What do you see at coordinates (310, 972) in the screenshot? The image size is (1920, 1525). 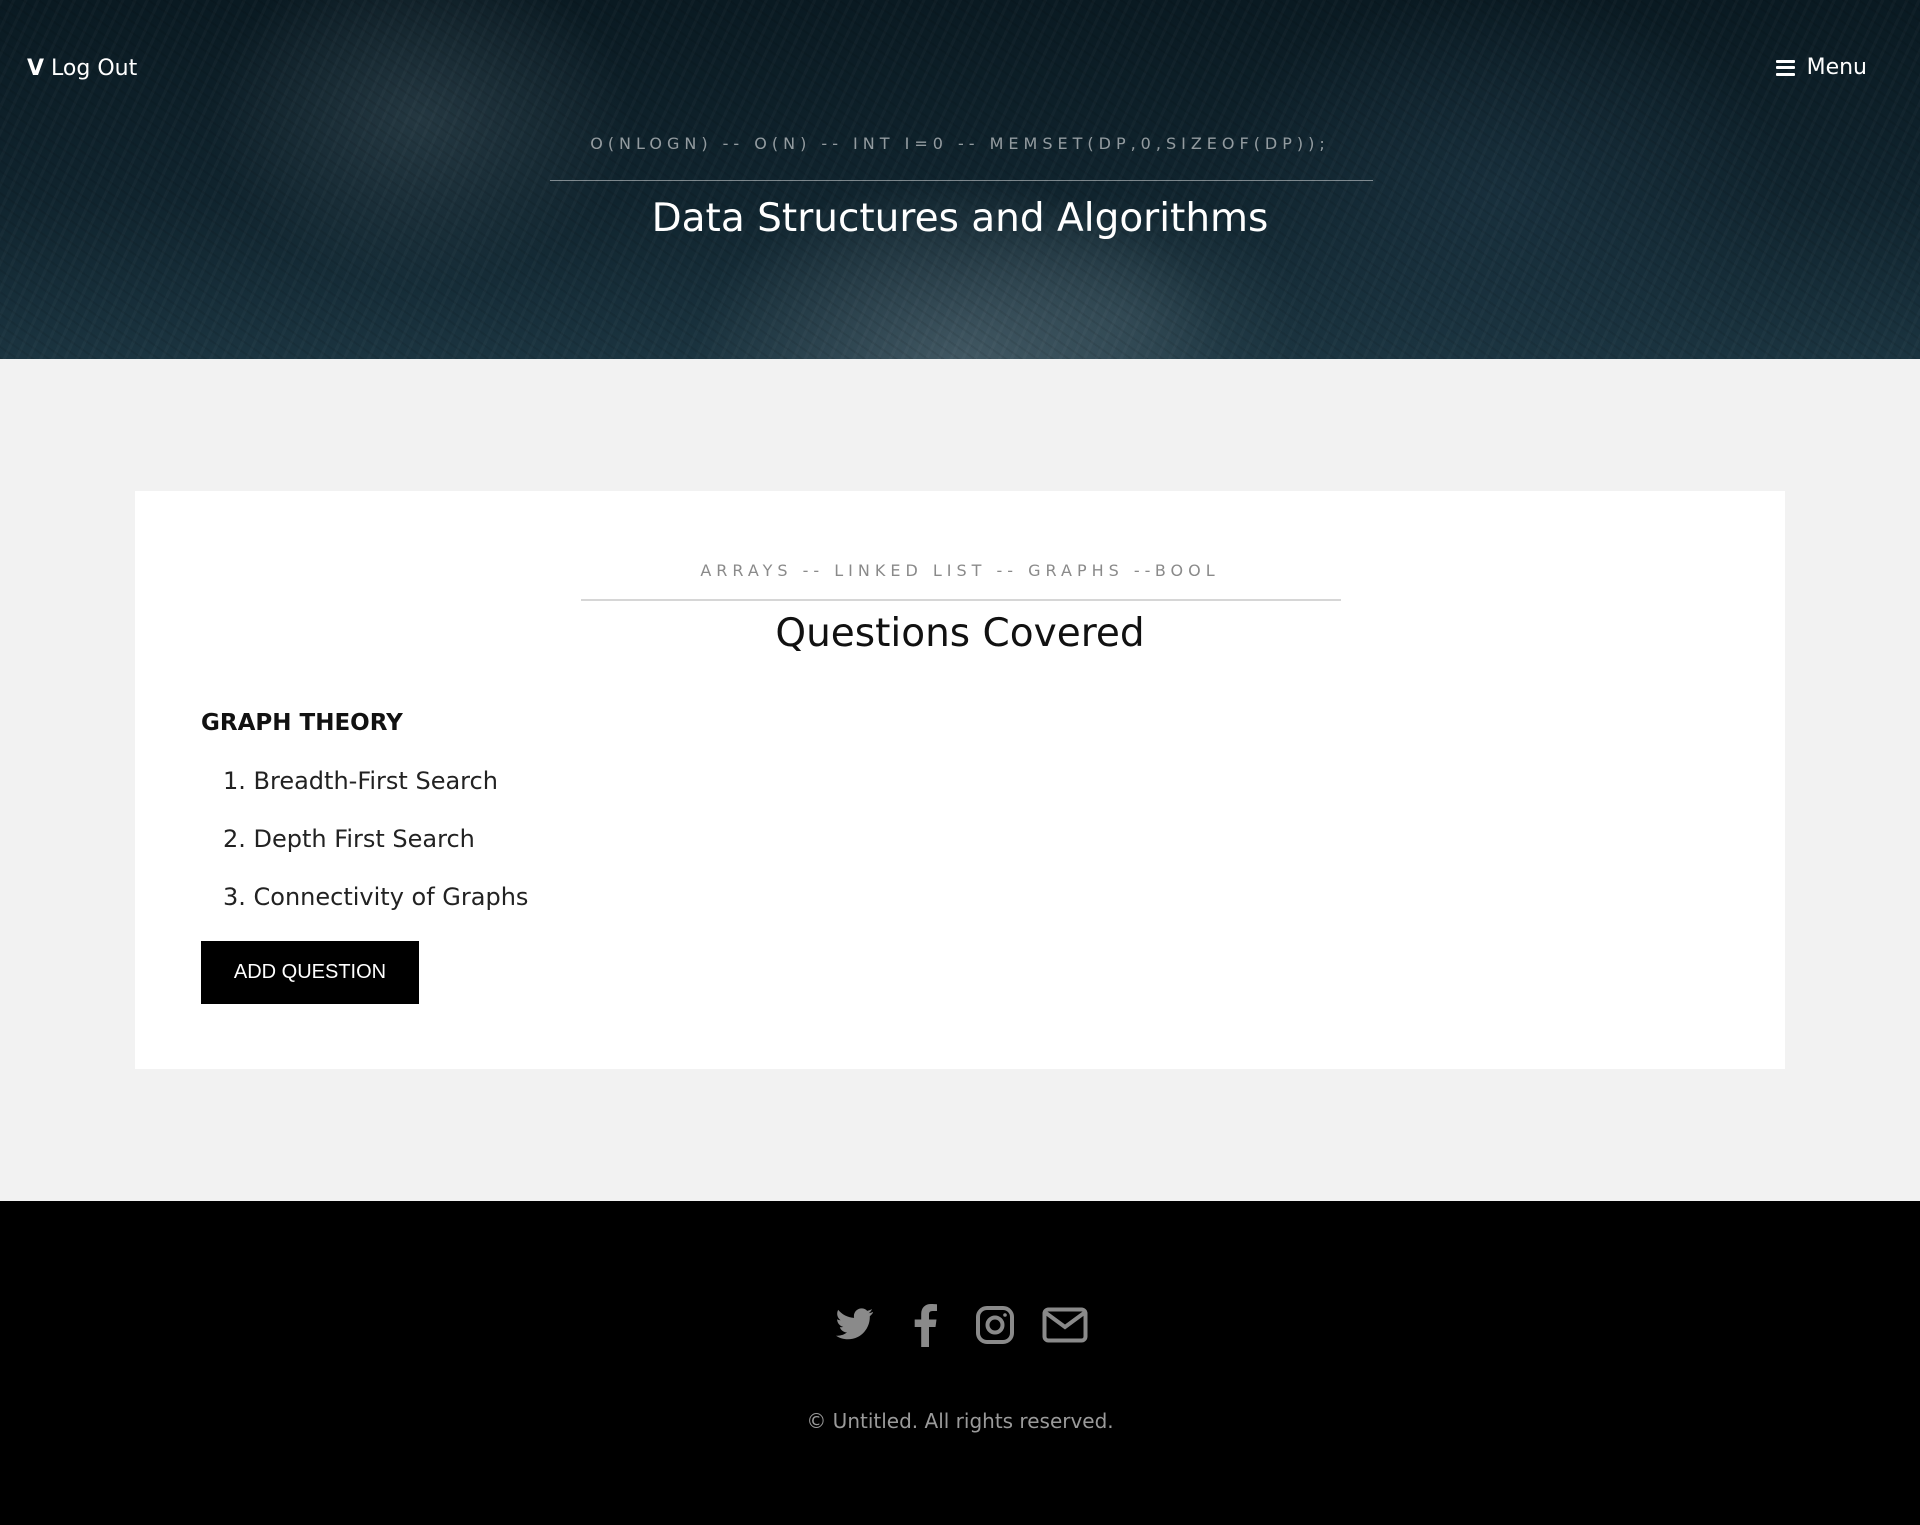 I see `add-question-button: ADD QUESTION` at bounding box center [310, 972].